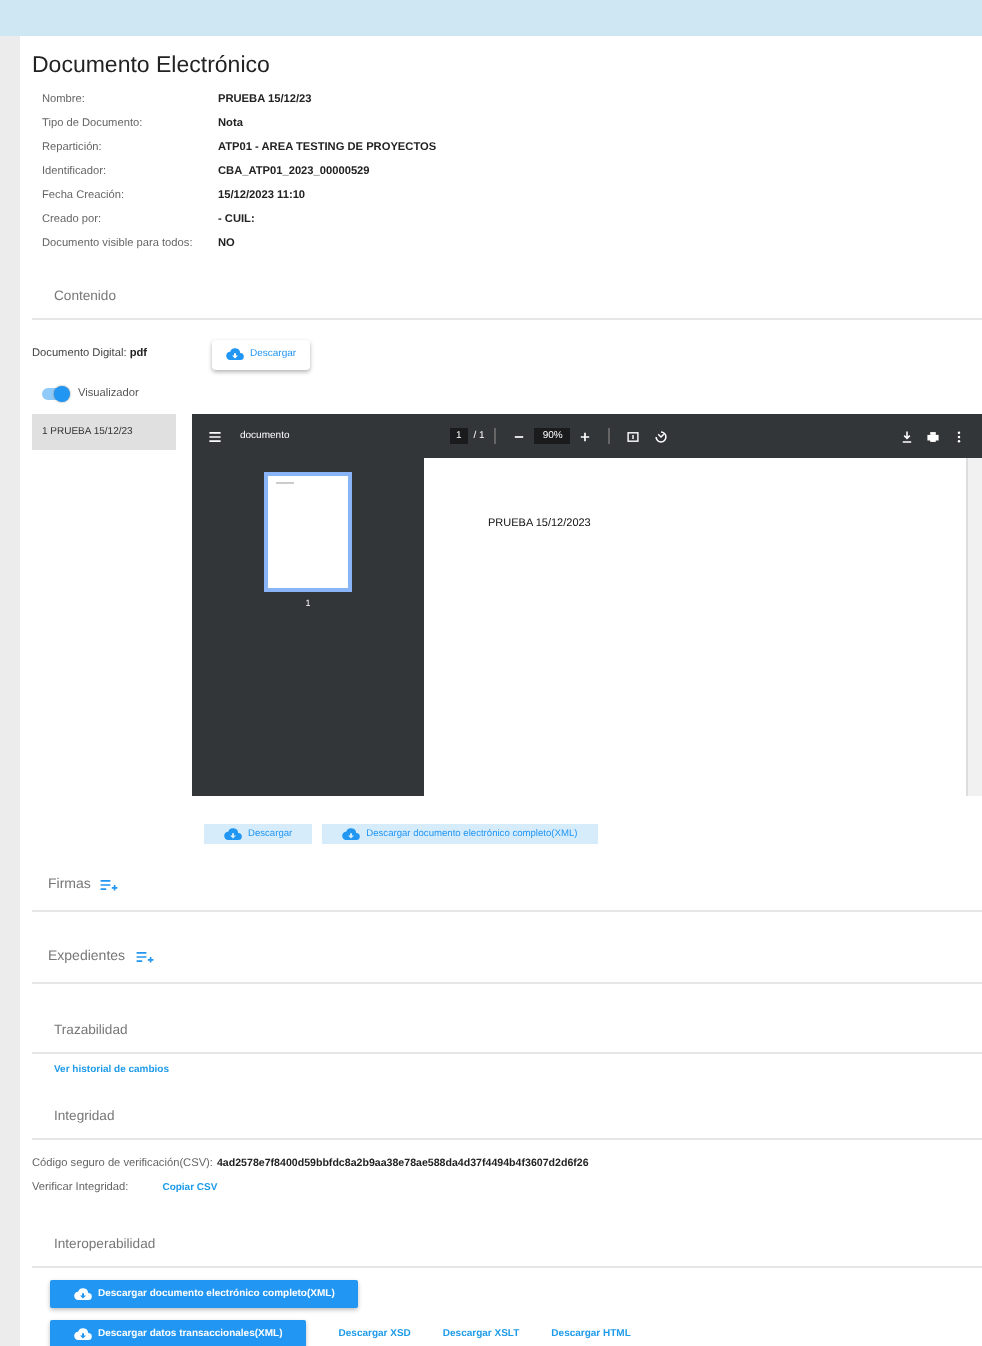  I want to click on toggle-switch, so click(55, 394).